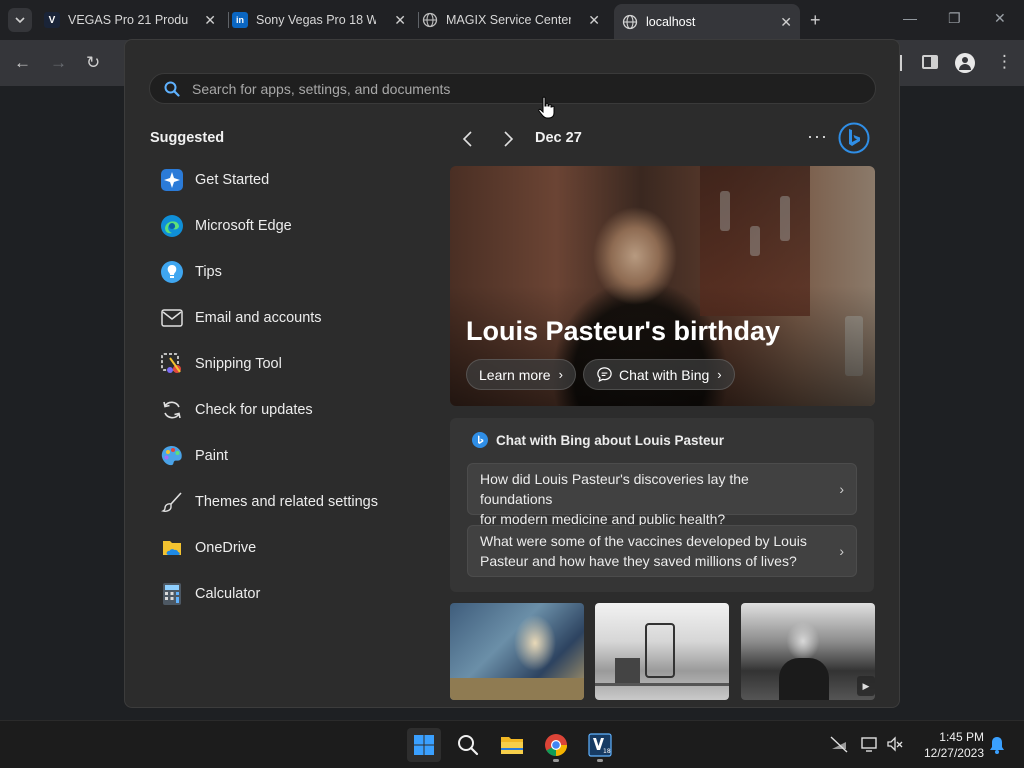 This screenshot has height=768, width=1024. Describe the element at coordinates (172, 456) in the screenshot. I see `paint-icon` at that location.